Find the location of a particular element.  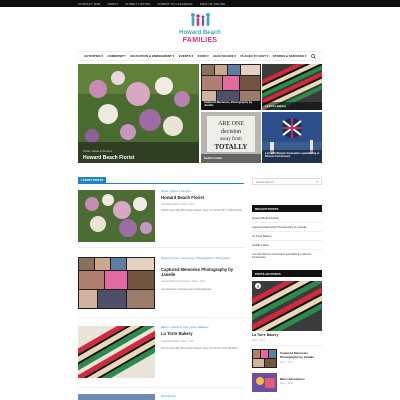

recent-post-link: La Torre Bakery is located at coordinates (287, 236).